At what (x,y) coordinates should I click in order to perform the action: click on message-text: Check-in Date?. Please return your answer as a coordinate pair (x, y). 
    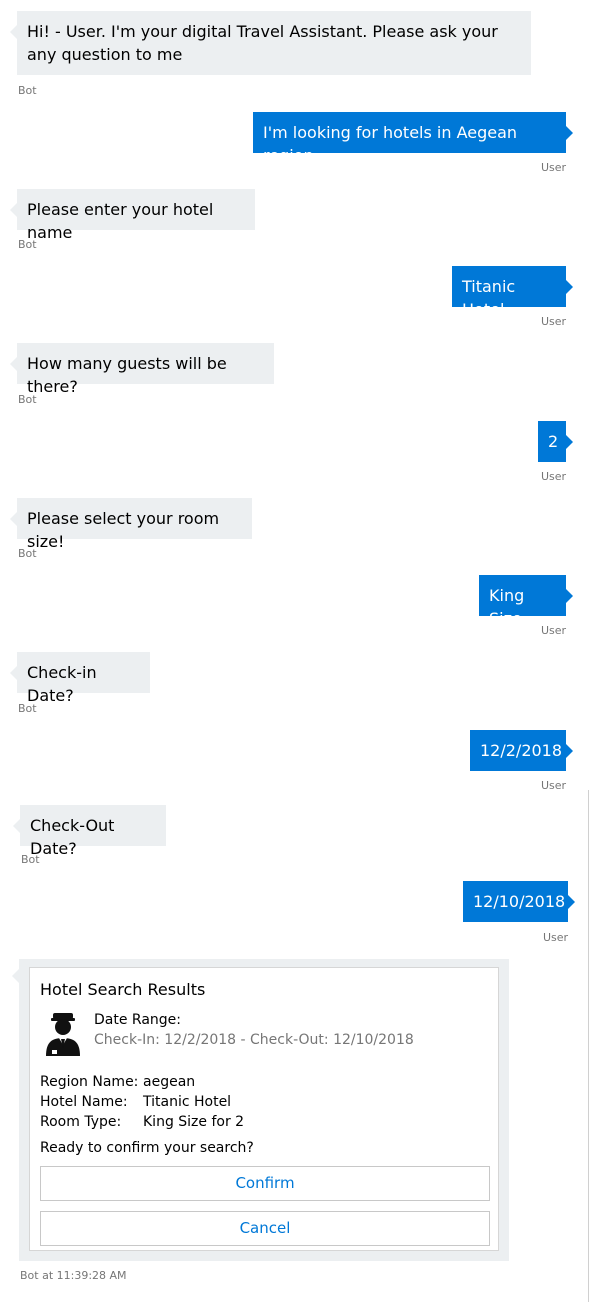
    Looking at the image, I should click on (62, 684).